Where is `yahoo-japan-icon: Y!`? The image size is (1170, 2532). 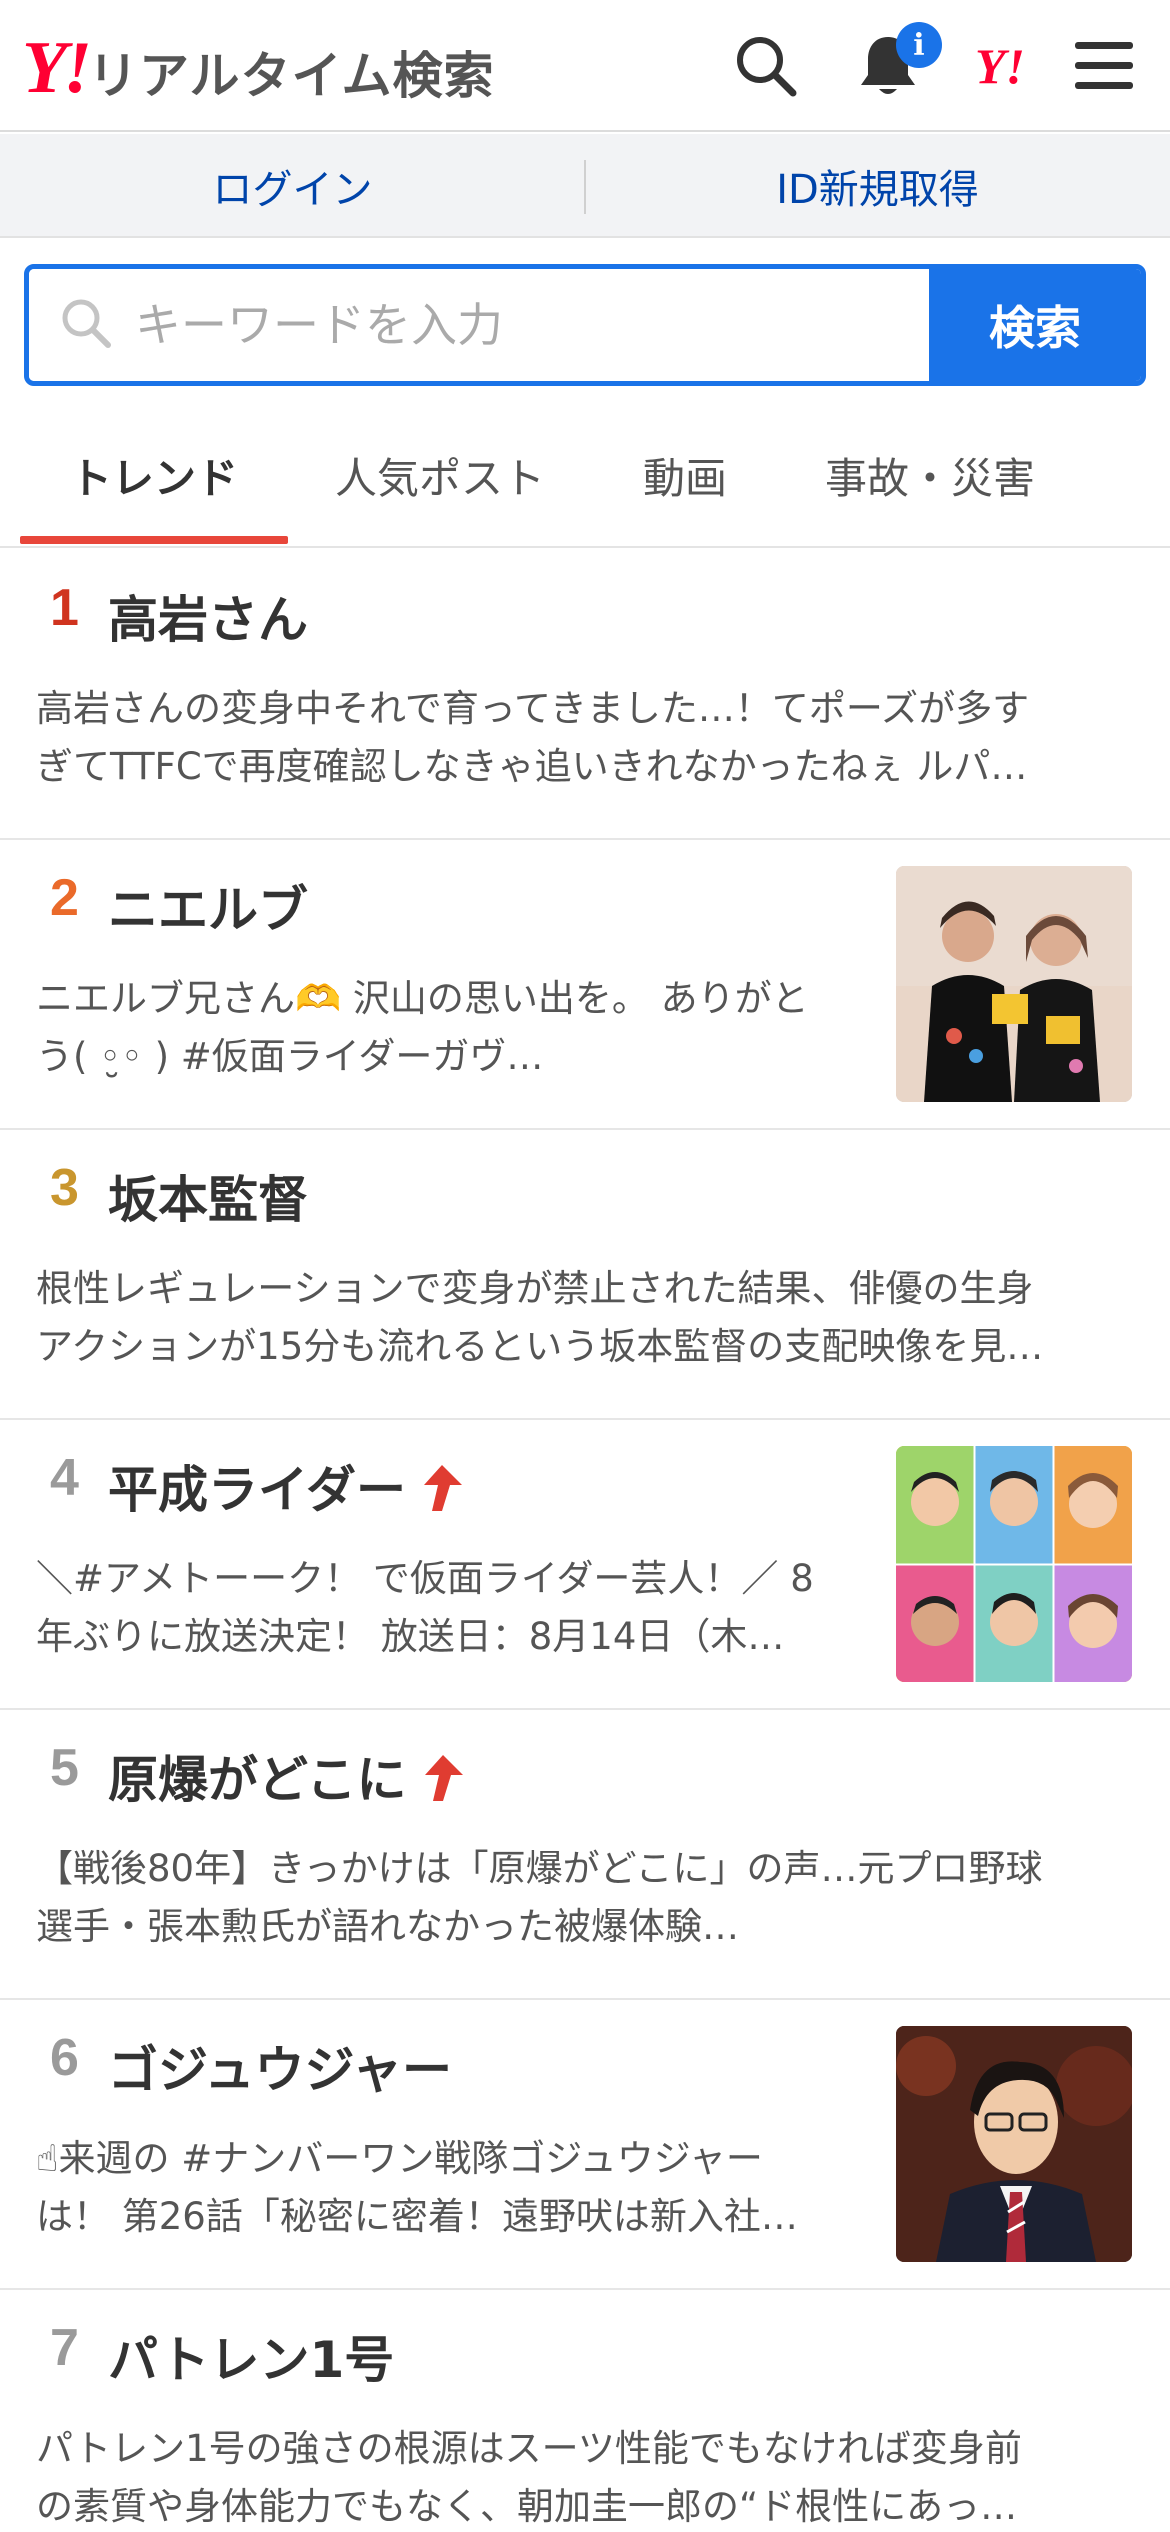 yahoo-japan-icon: Y! is located at coordinates (1000, 66).